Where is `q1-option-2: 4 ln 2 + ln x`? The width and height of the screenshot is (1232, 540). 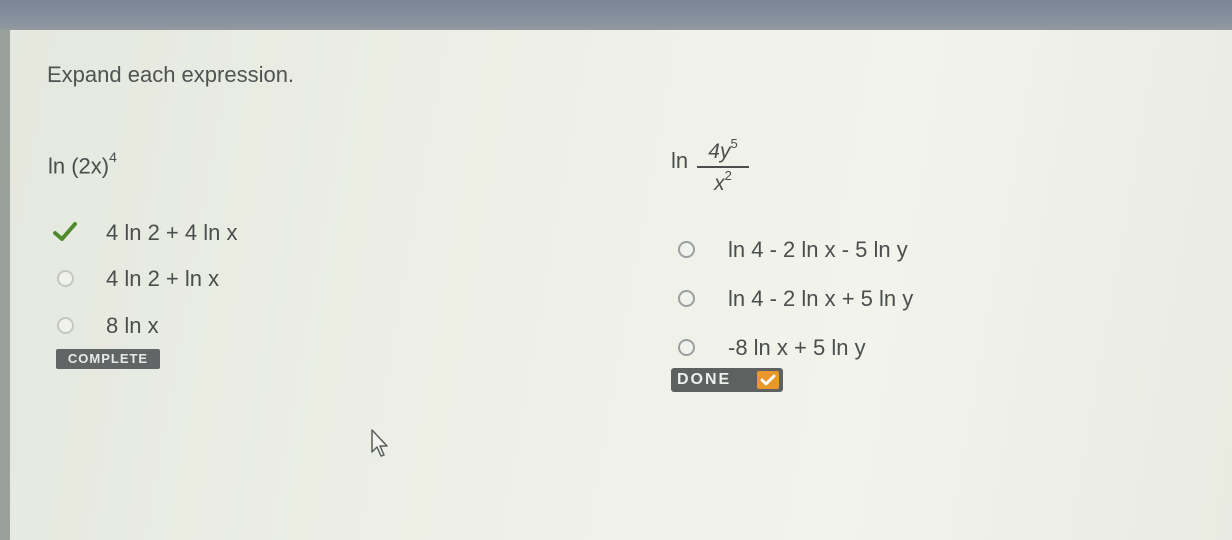
q1-option-2: 4 ln 2 + ln x is located at coordinates (162, 279).